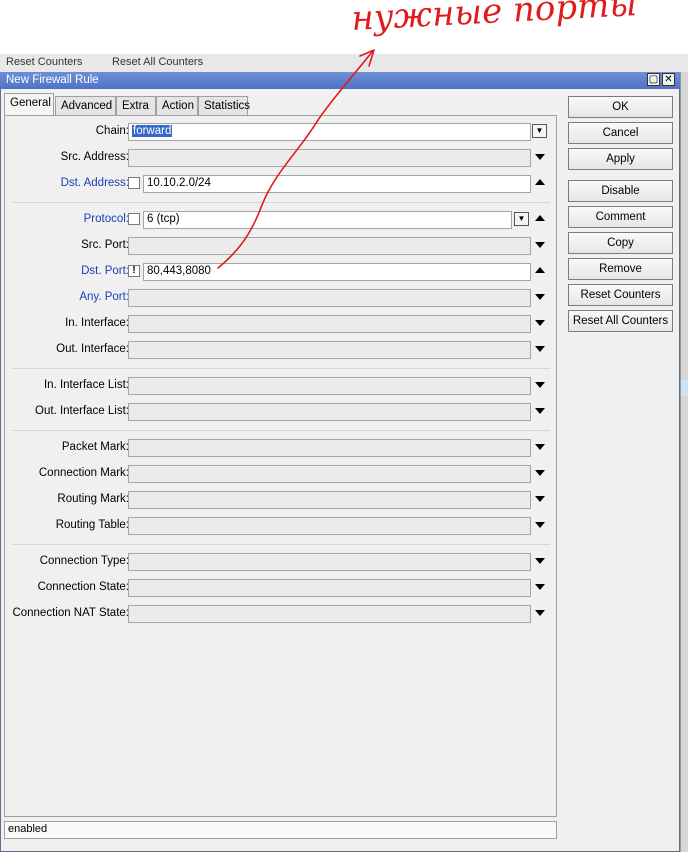  I want to click on annotation-text: нужные порты, so click(494, 19).